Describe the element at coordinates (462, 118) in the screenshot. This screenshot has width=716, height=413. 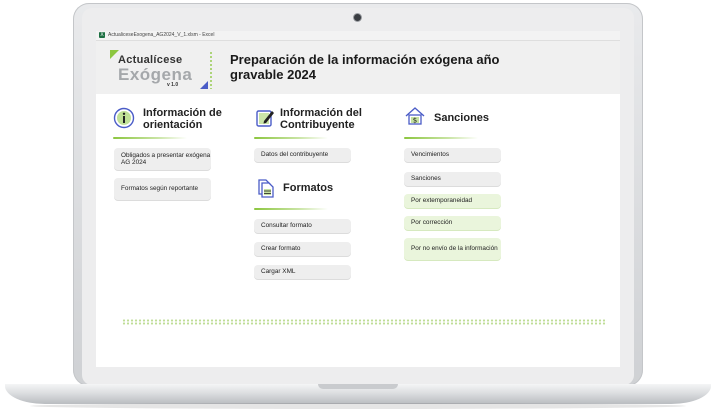
I see `section-title-sanciones: Sanciones` at that location.